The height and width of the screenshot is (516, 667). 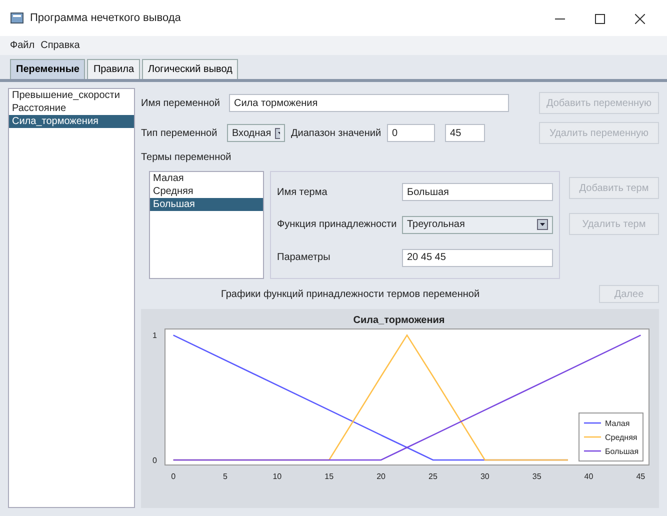 I want to click on dropdown-arrow-icon, so click(x=277, y=133).